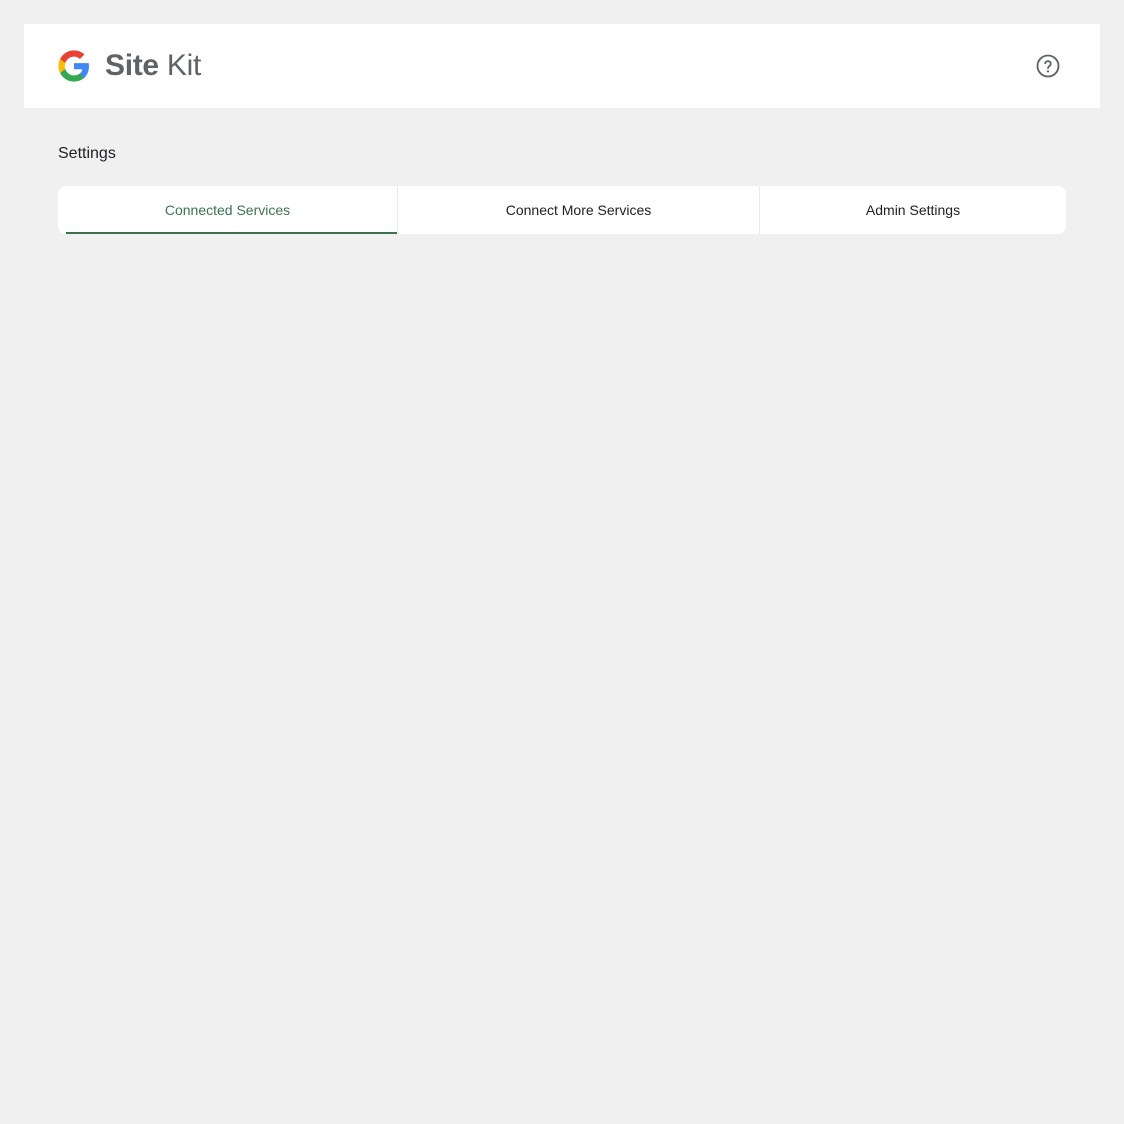 Image resolution: width=1124 pixels, height=1124 pixels. Describe the element at coordinates (562, 66) in the screenshot. I see `app-header: Site Kit` at that location.